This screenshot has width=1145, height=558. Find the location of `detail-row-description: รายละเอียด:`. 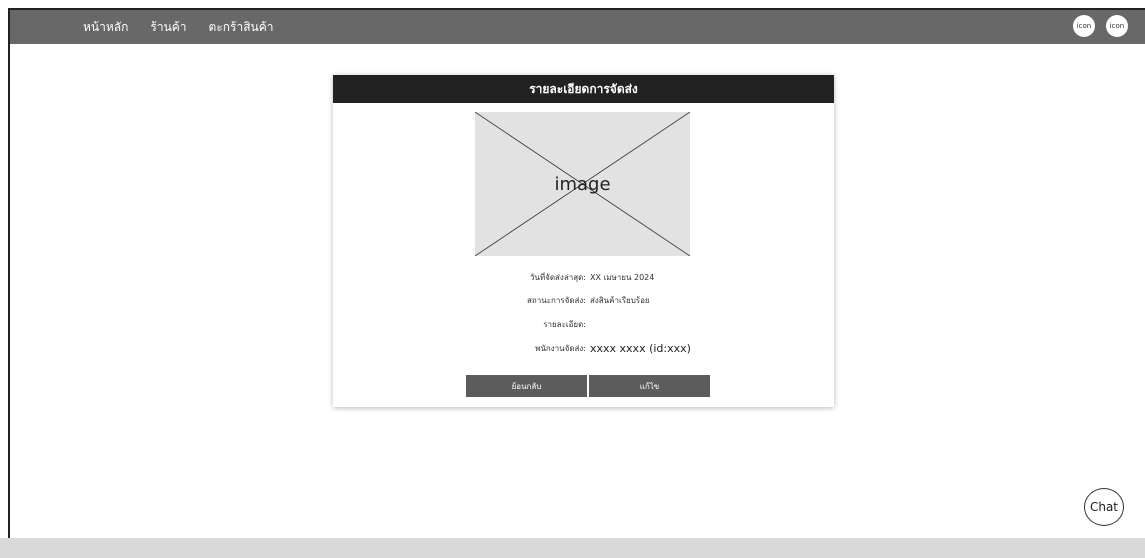

detail-row-description: รายละเอียด: is located at coordinates (583, 325).